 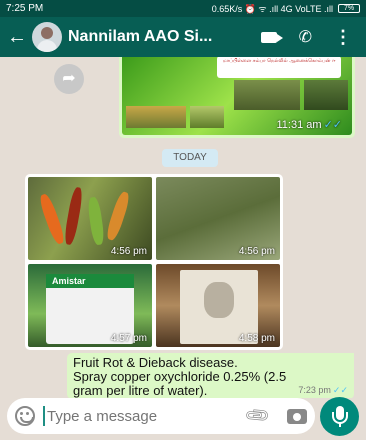 I want to click on chat-header: ← Nannilam AAO Si... ✆ ⋮, so click(x=183, y=37).